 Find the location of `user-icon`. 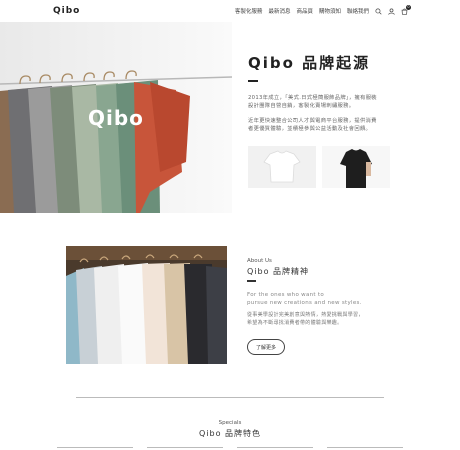

user-icon is located at coordinates (391, 11).